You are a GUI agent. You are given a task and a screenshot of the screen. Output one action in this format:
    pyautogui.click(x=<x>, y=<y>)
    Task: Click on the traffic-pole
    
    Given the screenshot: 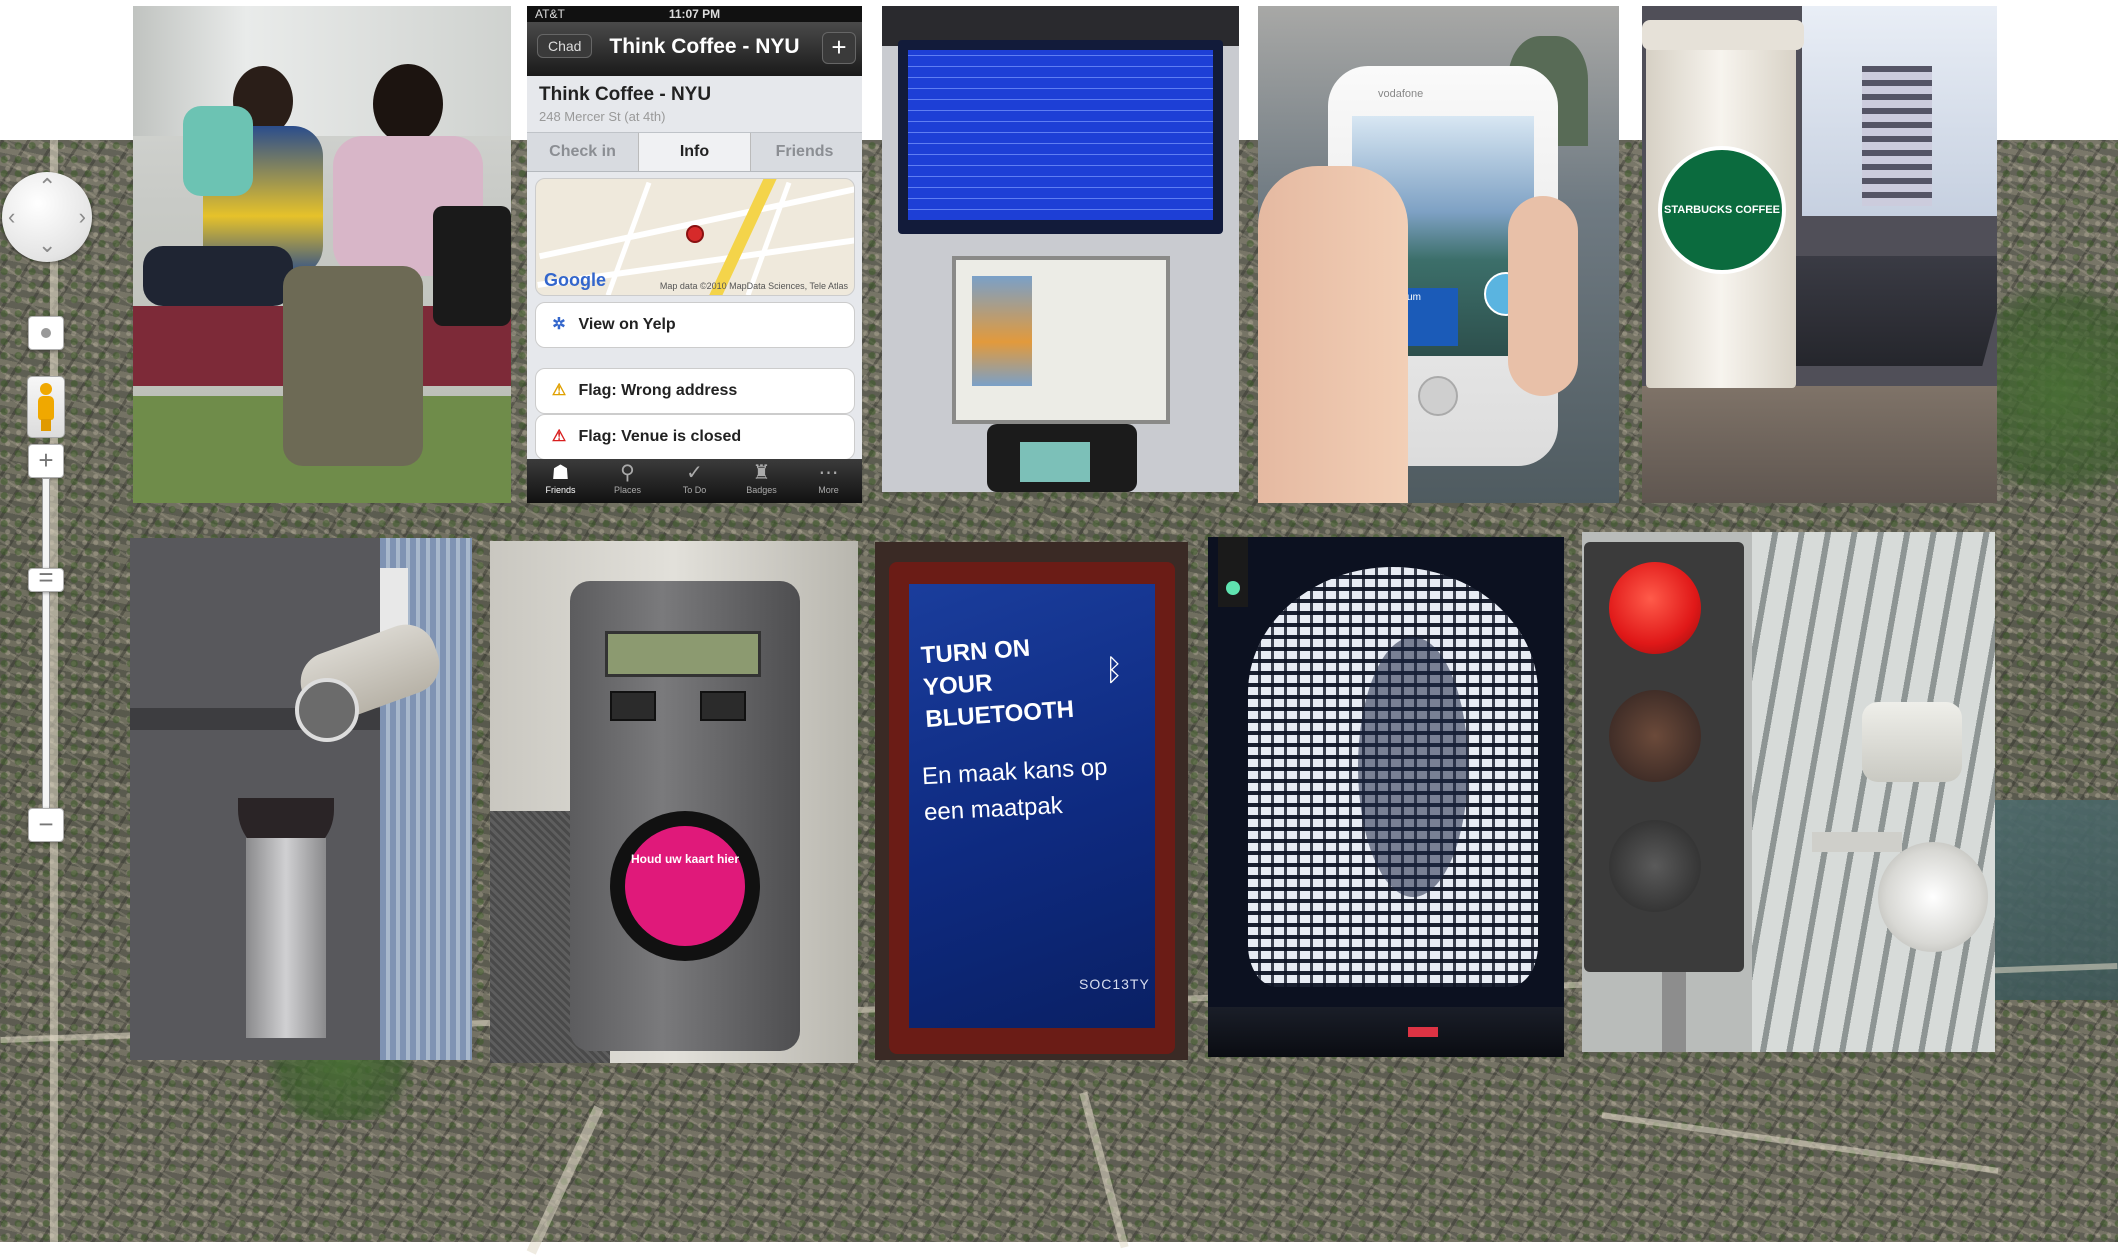 What is the action you would take?
    pyautogui.click(x=1674, y=1012)
    